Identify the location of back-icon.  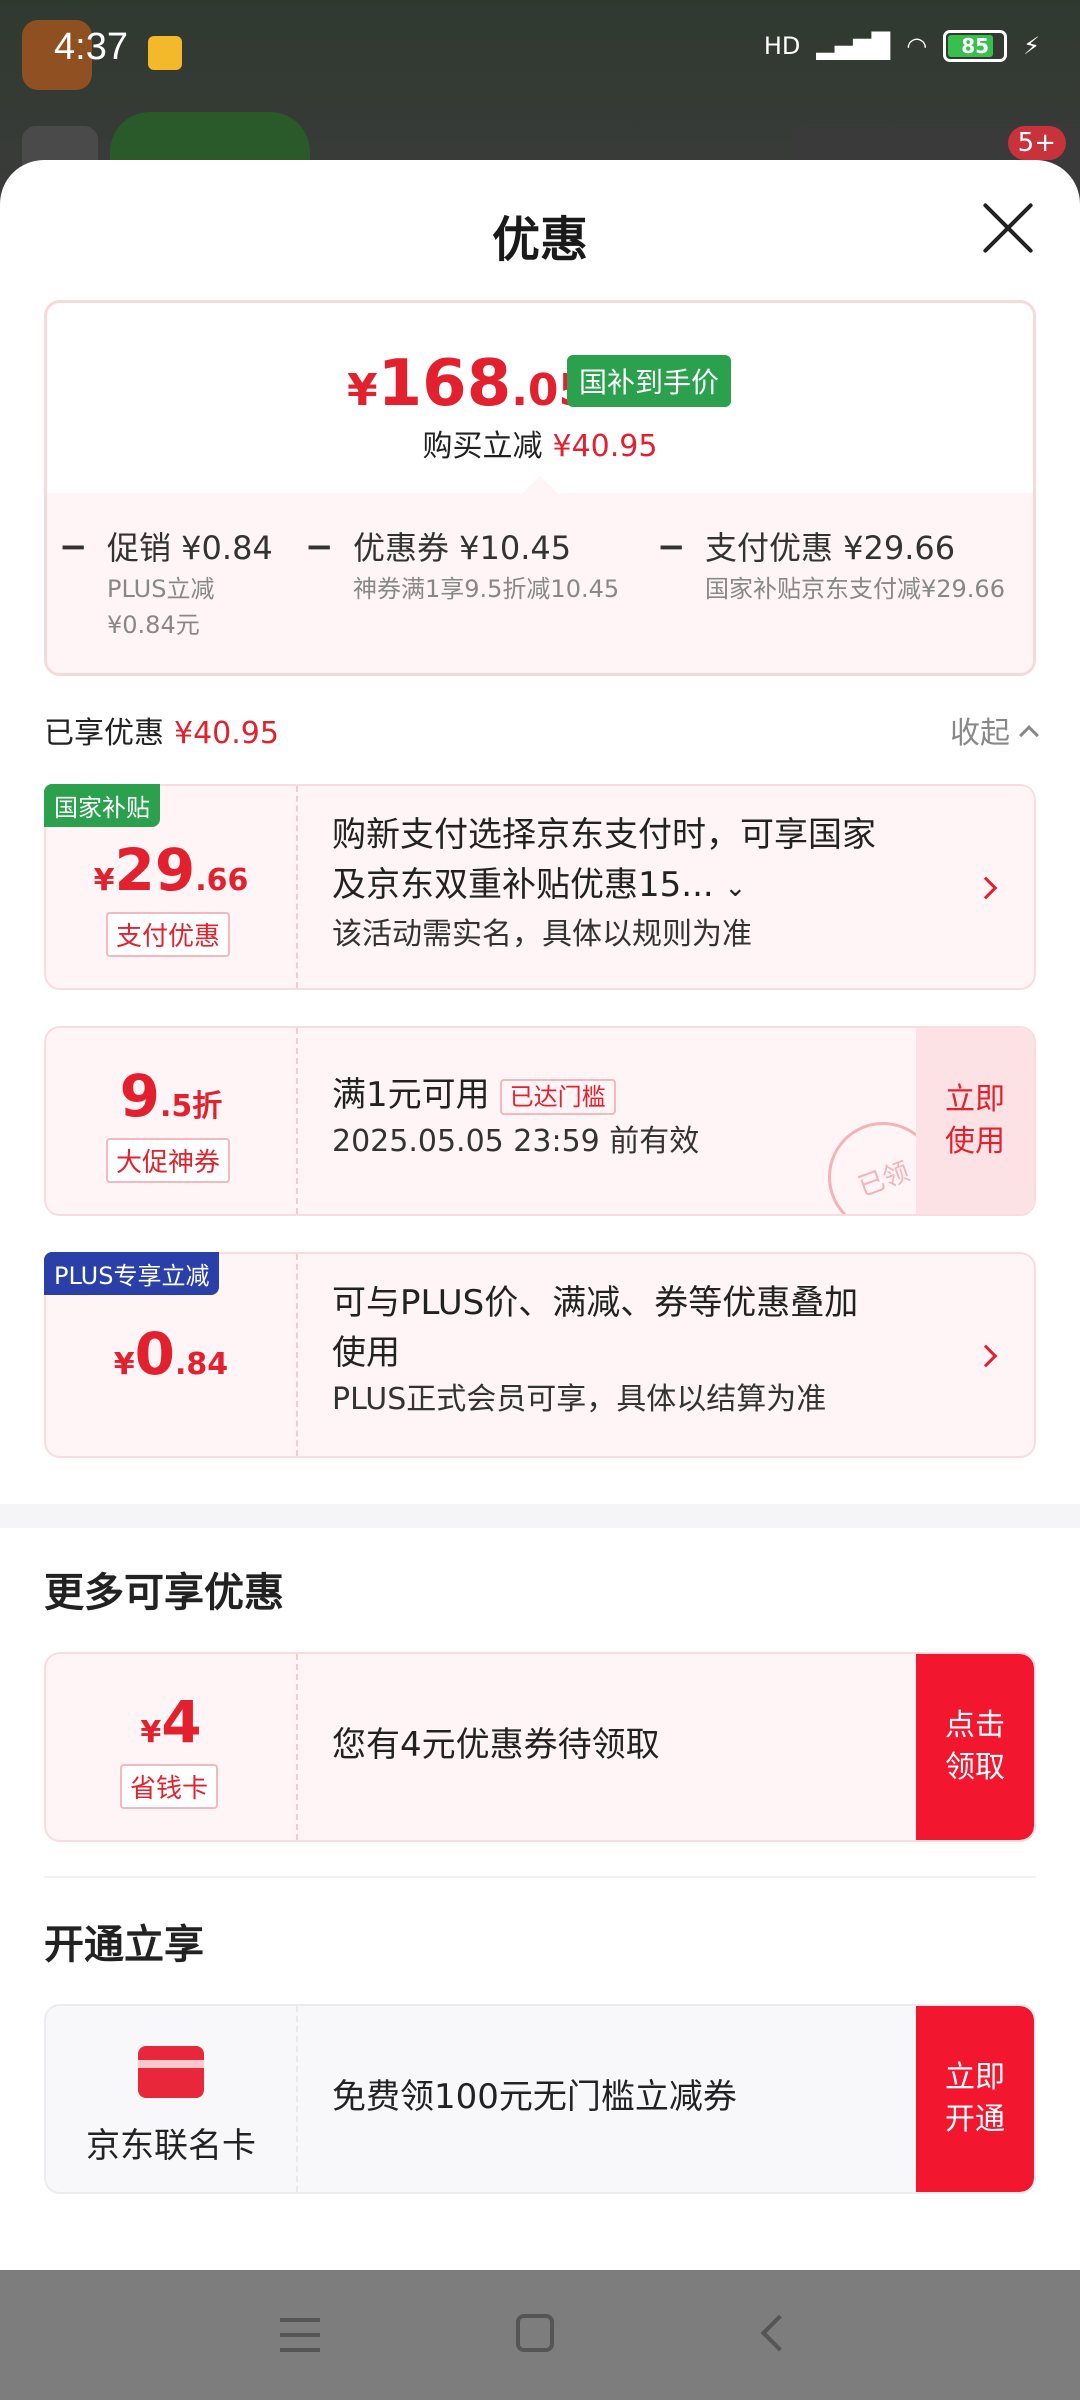
(779, 2333).